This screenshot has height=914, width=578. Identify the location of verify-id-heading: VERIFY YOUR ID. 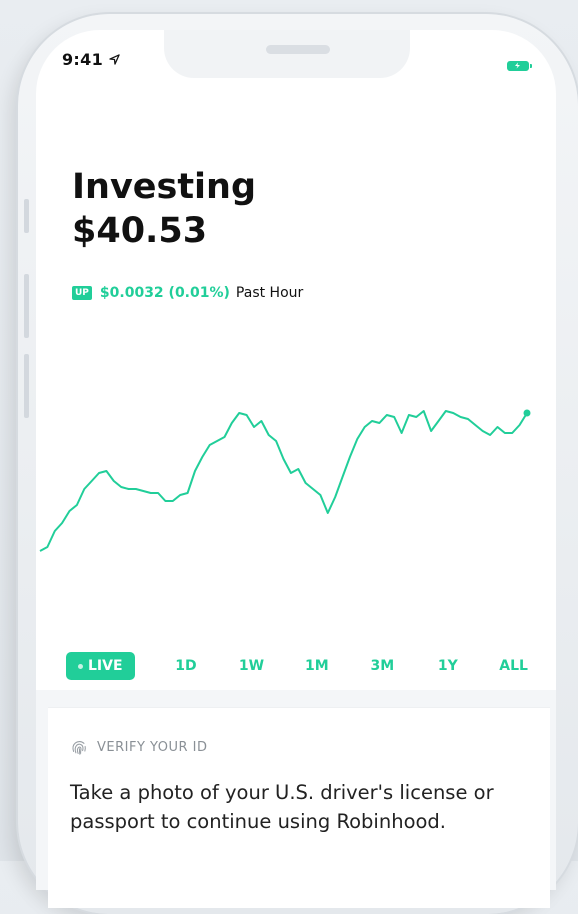
(139, 747).